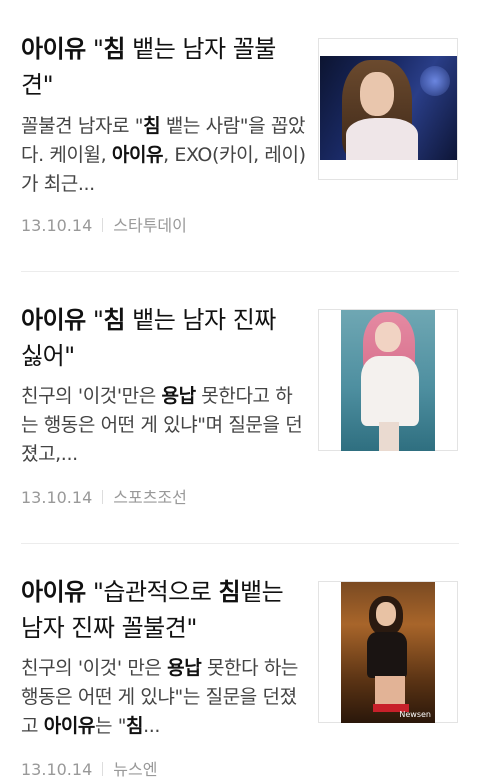  What do you see at coordinates (91, 396) in the screenshot?
I see `snippet-text: 친구의 '이것'만은` at bounding box center [91, 396].